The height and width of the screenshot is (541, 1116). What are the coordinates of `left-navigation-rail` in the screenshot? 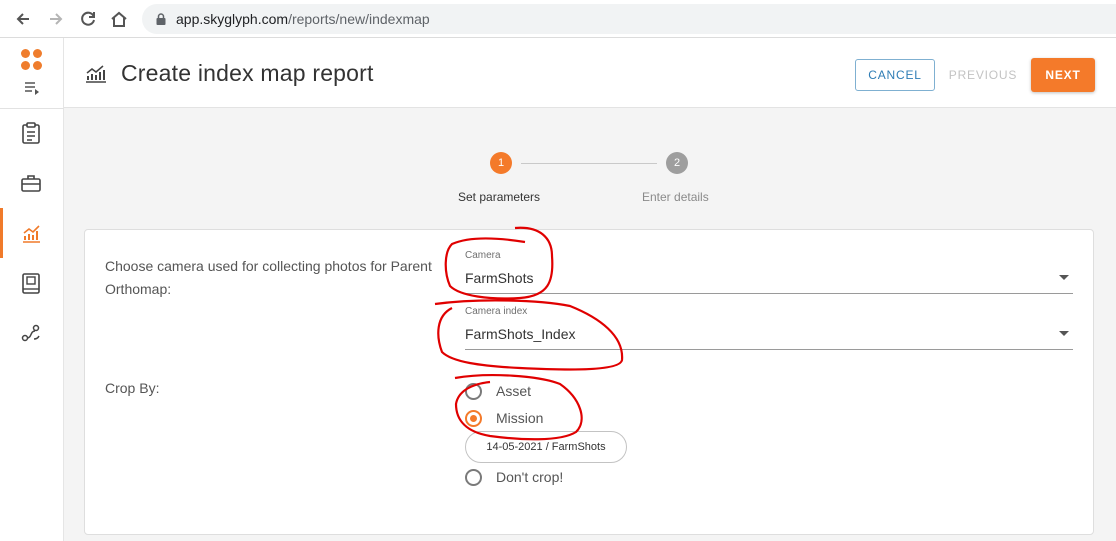 It's located at (32, 289).